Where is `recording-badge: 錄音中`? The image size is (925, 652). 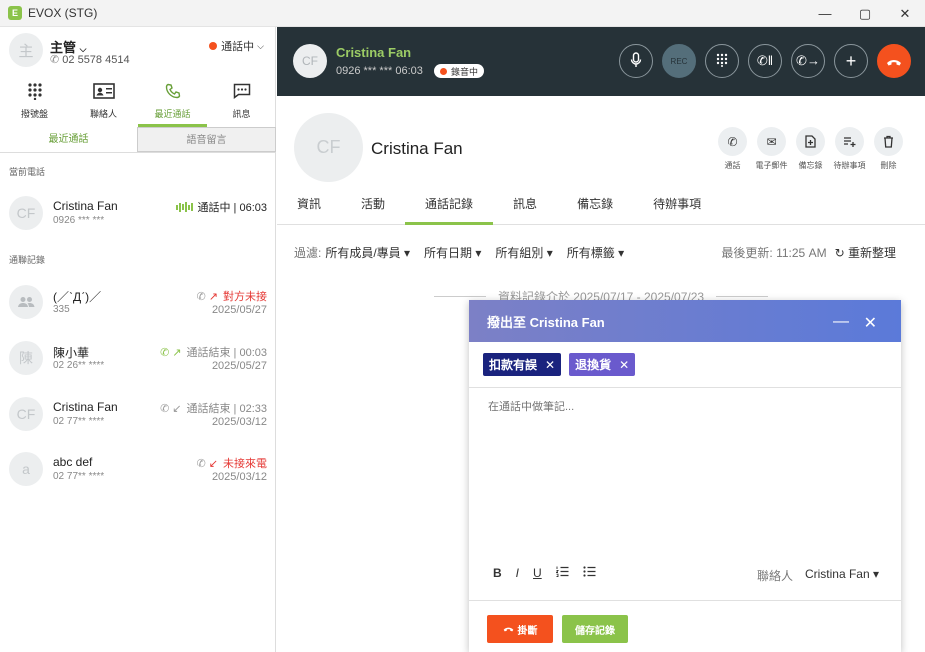 recording-badge: 錄音中 is located at coordinates (459, 71).